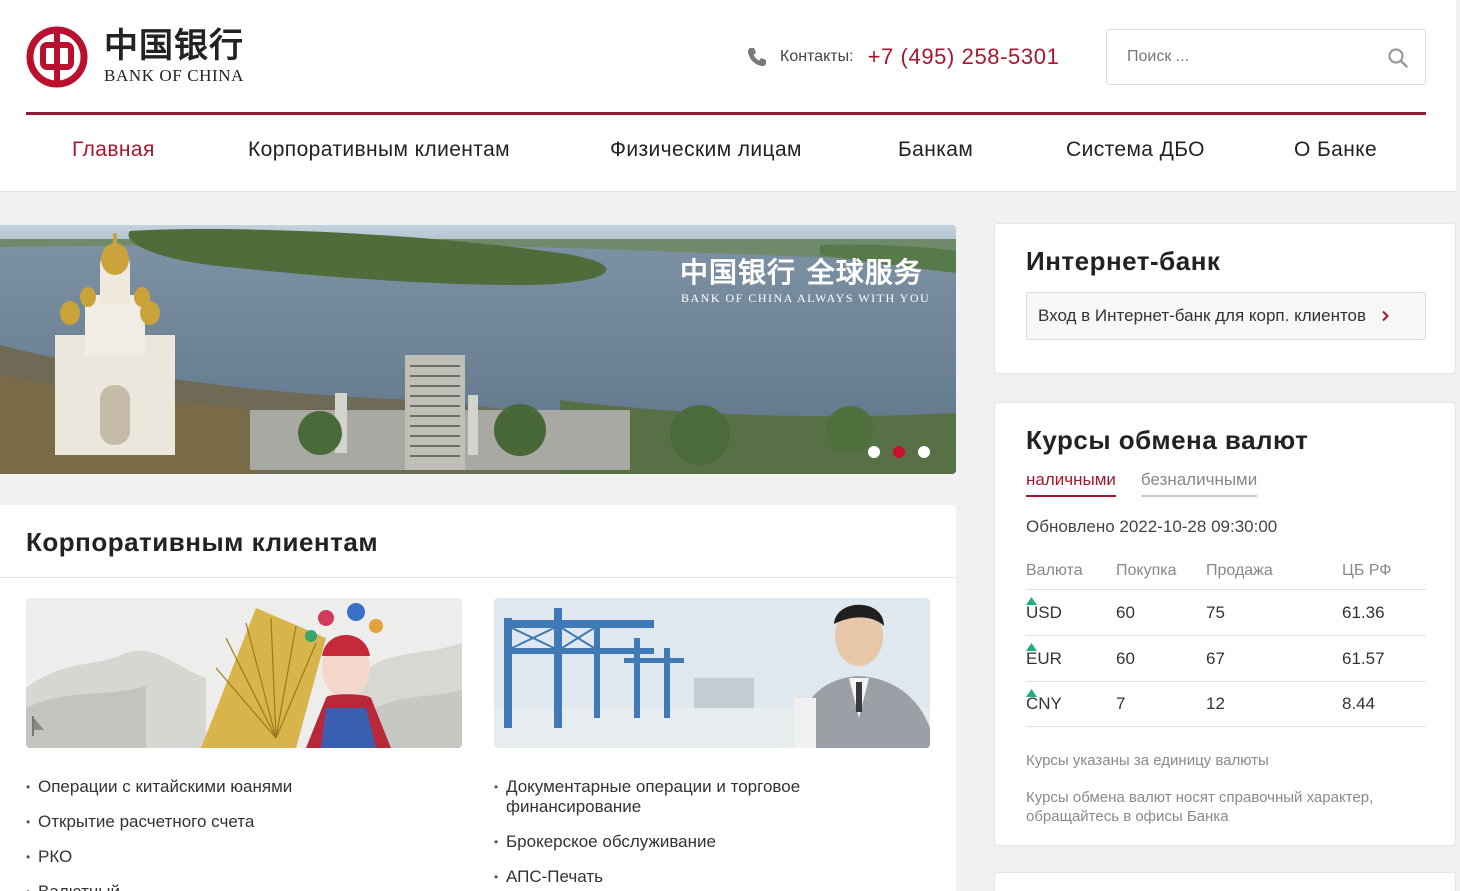  I want to click on business-illustration, so click(712, 673).